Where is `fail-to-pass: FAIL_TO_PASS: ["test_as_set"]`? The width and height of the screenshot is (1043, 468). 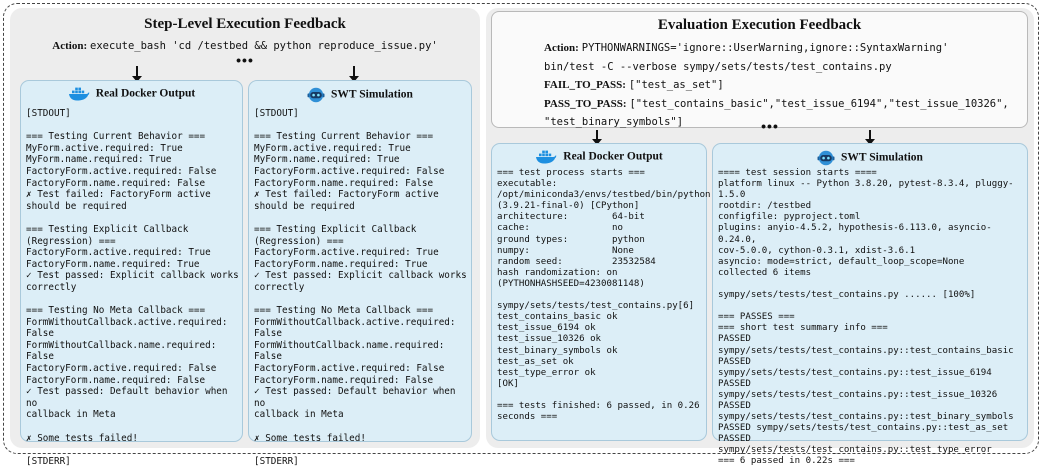 fail-to-pass: FAIL_TO_PASS: ["test_as_set"] is located at coordinates (634, 85).